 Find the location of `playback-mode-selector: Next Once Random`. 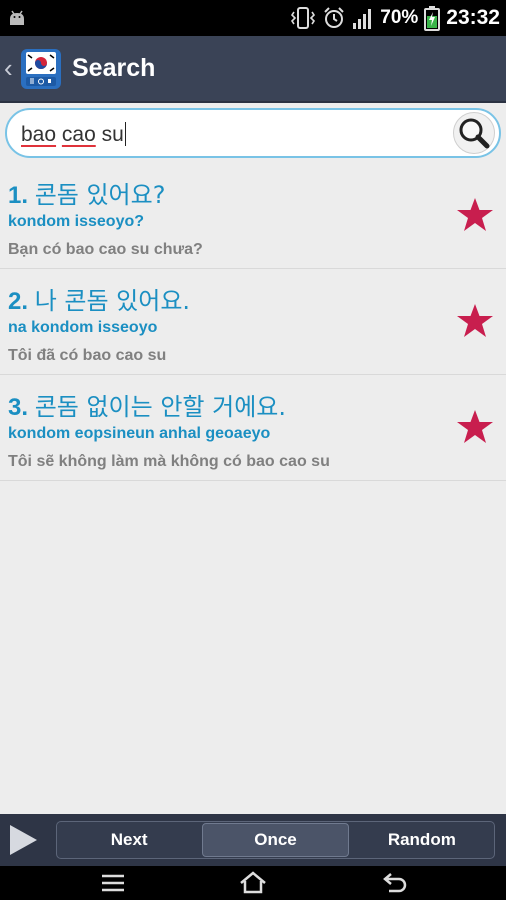

playback-mode-selector: Next Once Random is located at coordinates (275, 840).